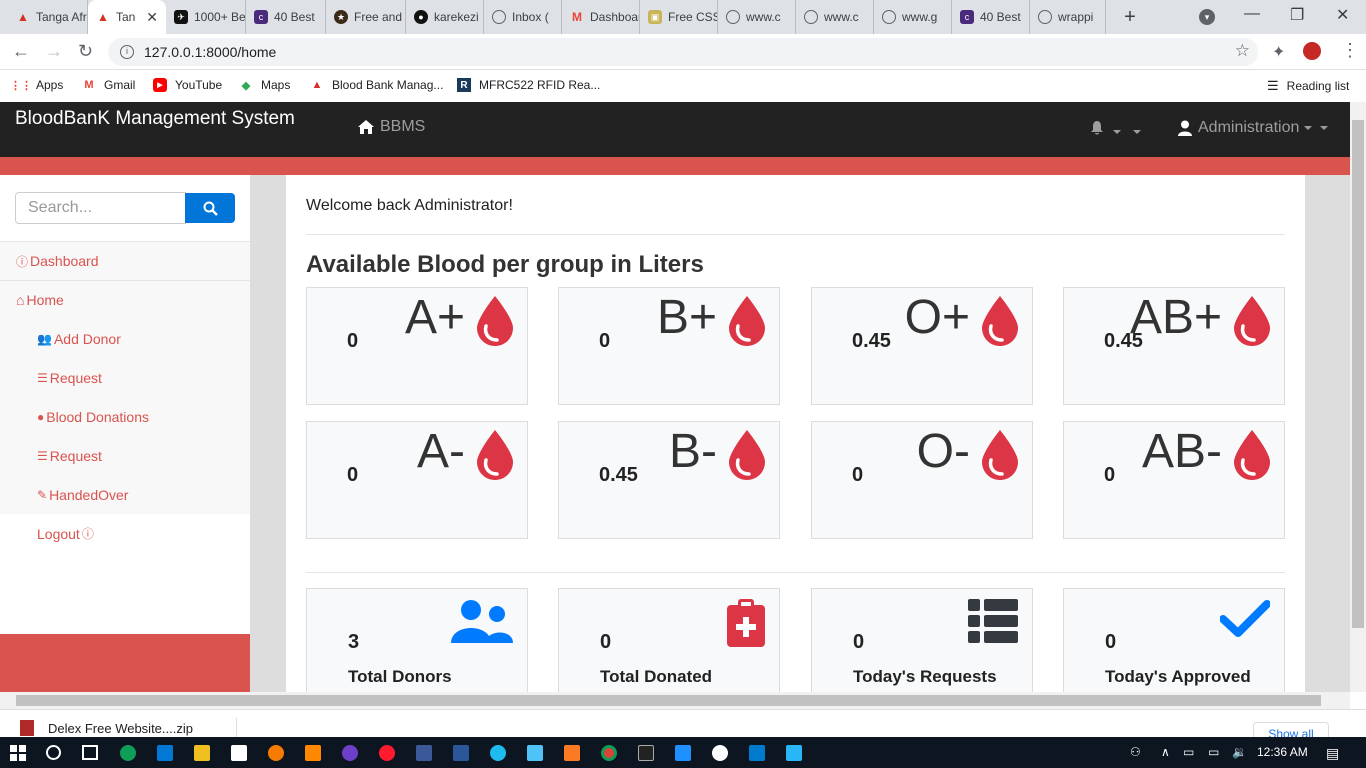 The image size is (1366, 768). I want to click on users-icon: 👥, so click(44, 338).